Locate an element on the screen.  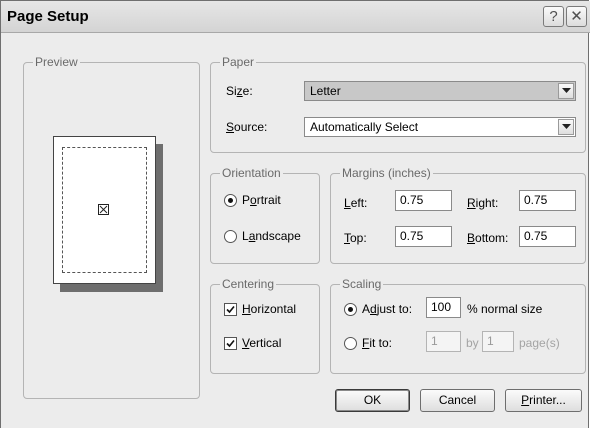
close-button: ✕ is located at coordinates (576, 16).